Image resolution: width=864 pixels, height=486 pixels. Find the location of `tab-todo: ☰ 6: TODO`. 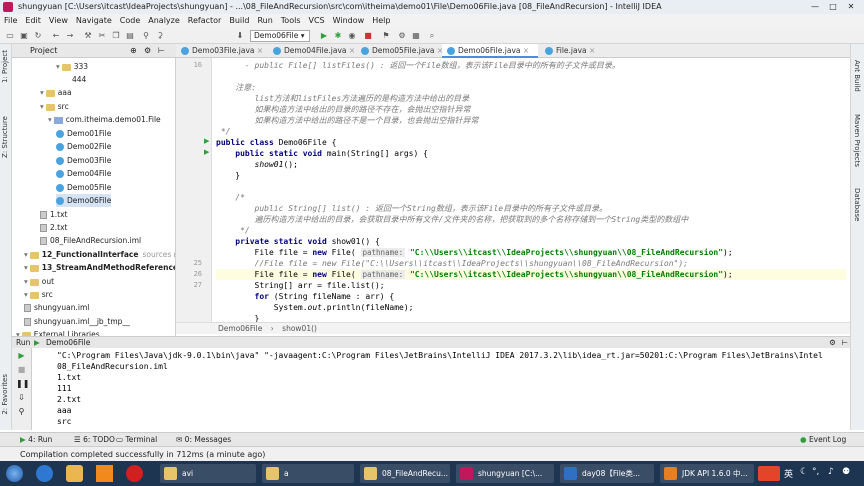

tab-todo: ☰ 6: TODO is located at coordinates (94, 440).